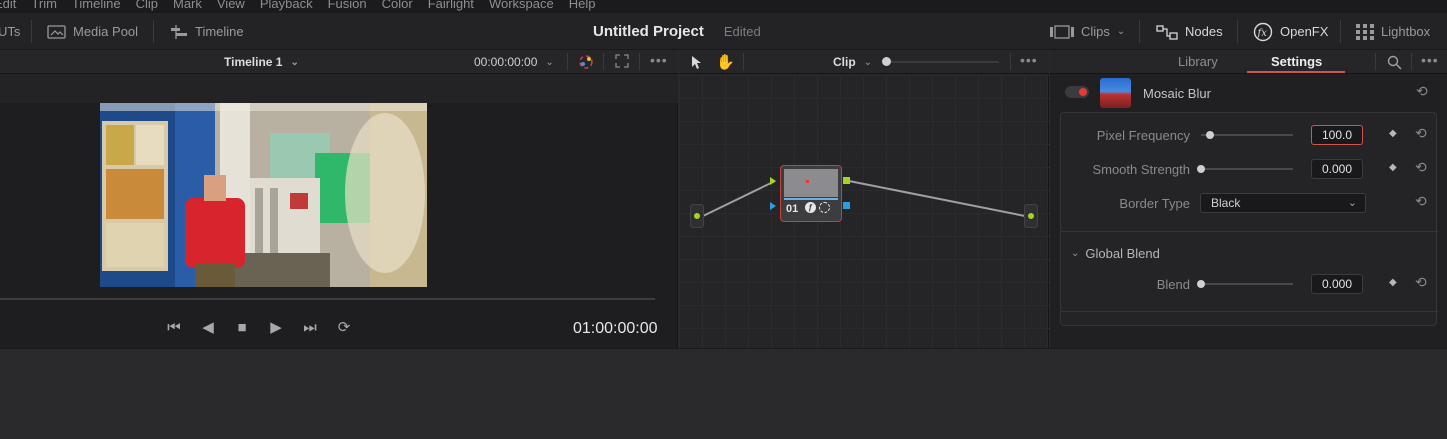 This screenshot has width=1447, height=439. Describe the element at coordinates (231, 5) in the screenshot. I see `menu-item-view: View` at that location.